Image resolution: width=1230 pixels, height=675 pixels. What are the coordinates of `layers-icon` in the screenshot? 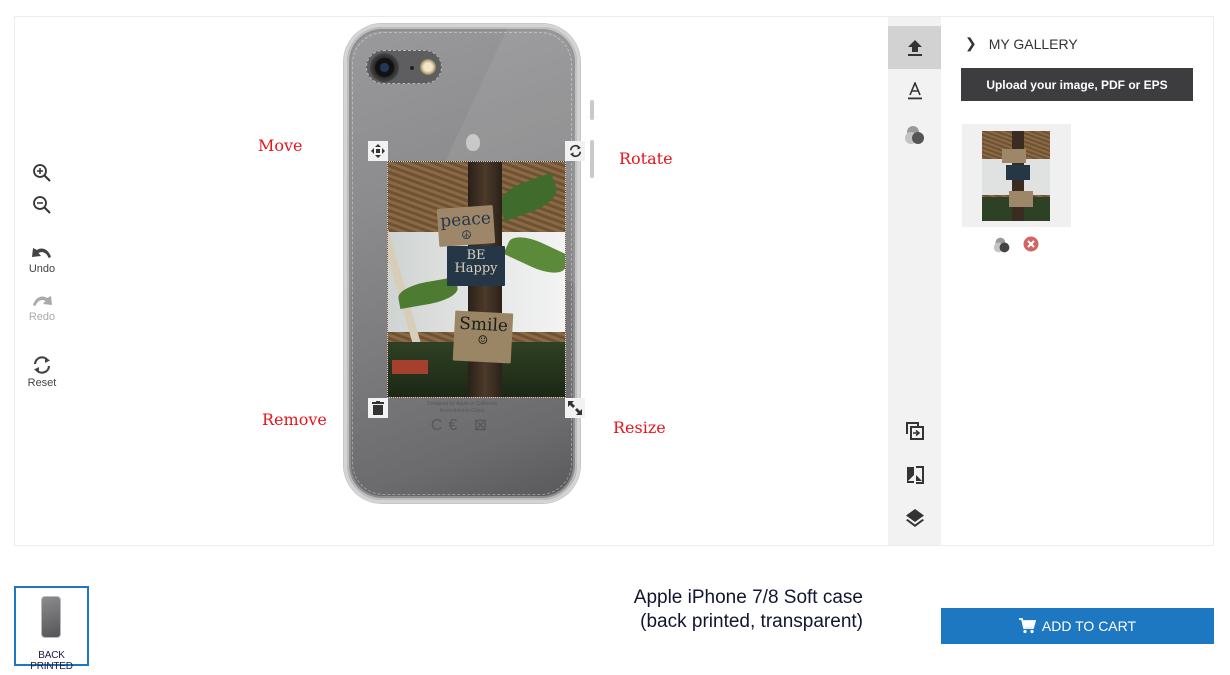 It's located at (914, 517).